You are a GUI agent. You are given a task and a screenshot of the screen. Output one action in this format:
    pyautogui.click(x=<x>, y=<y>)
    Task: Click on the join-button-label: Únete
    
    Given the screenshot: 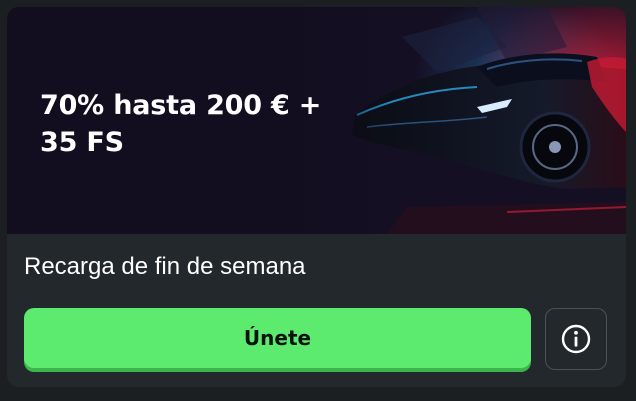 What is the action you would take?
    pyautogui.click(x=277, y=338)
    